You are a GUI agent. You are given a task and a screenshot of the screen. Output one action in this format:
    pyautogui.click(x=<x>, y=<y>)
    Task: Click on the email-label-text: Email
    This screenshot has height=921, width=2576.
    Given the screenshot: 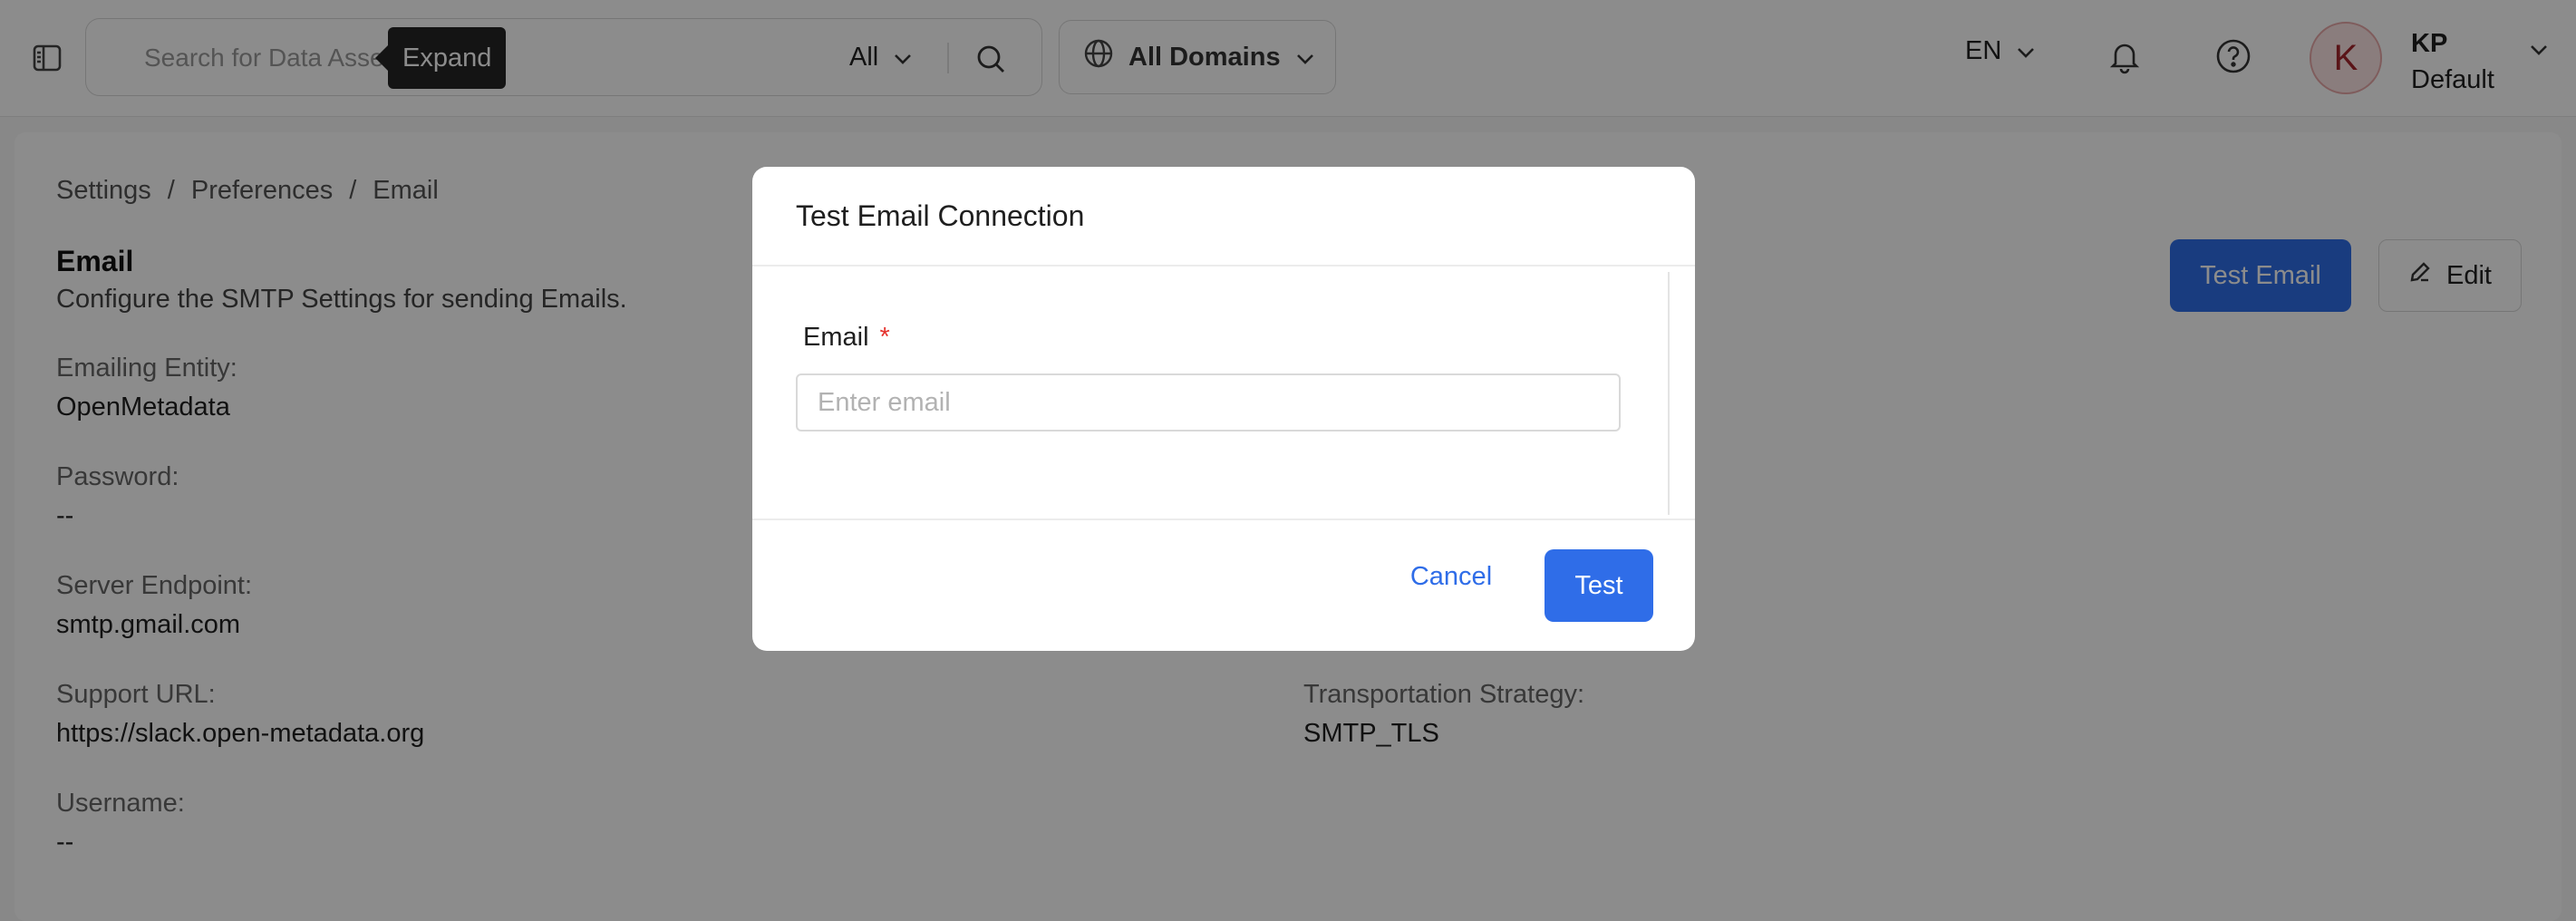 What is the action you would take?
    pyautogui.click(x=836, y=338)
    